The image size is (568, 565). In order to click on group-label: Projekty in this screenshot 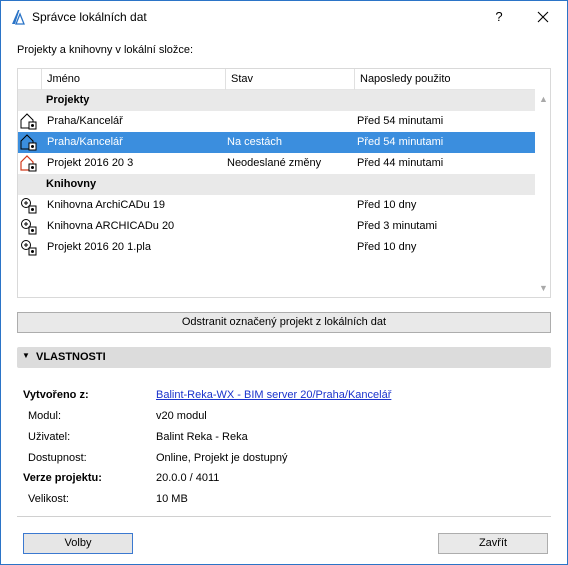, I will do `click(68, 100)`.